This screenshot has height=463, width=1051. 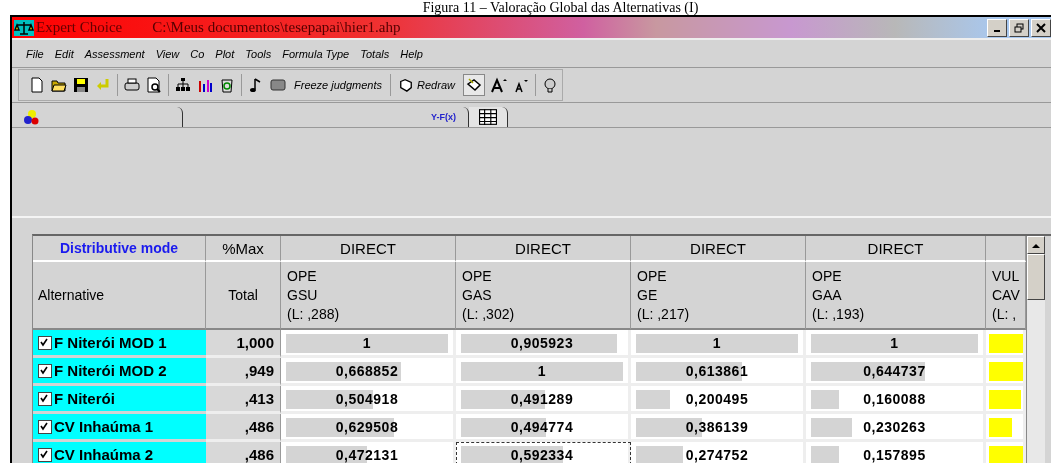 What do you see at coordinates (37, 85) in the screenshot?
I see `new-file-icon` at bounding box center [37, 85].